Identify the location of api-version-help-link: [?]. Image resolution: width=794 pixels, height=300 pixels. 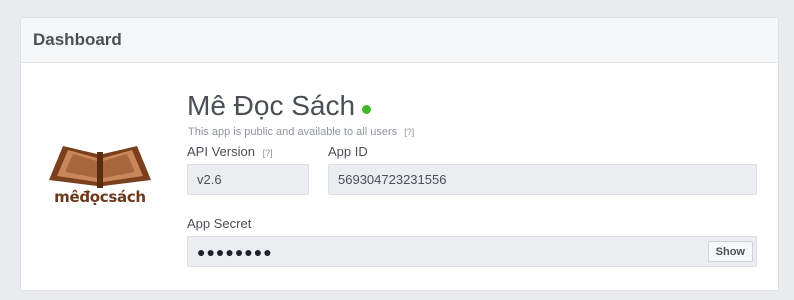
(268, 153).